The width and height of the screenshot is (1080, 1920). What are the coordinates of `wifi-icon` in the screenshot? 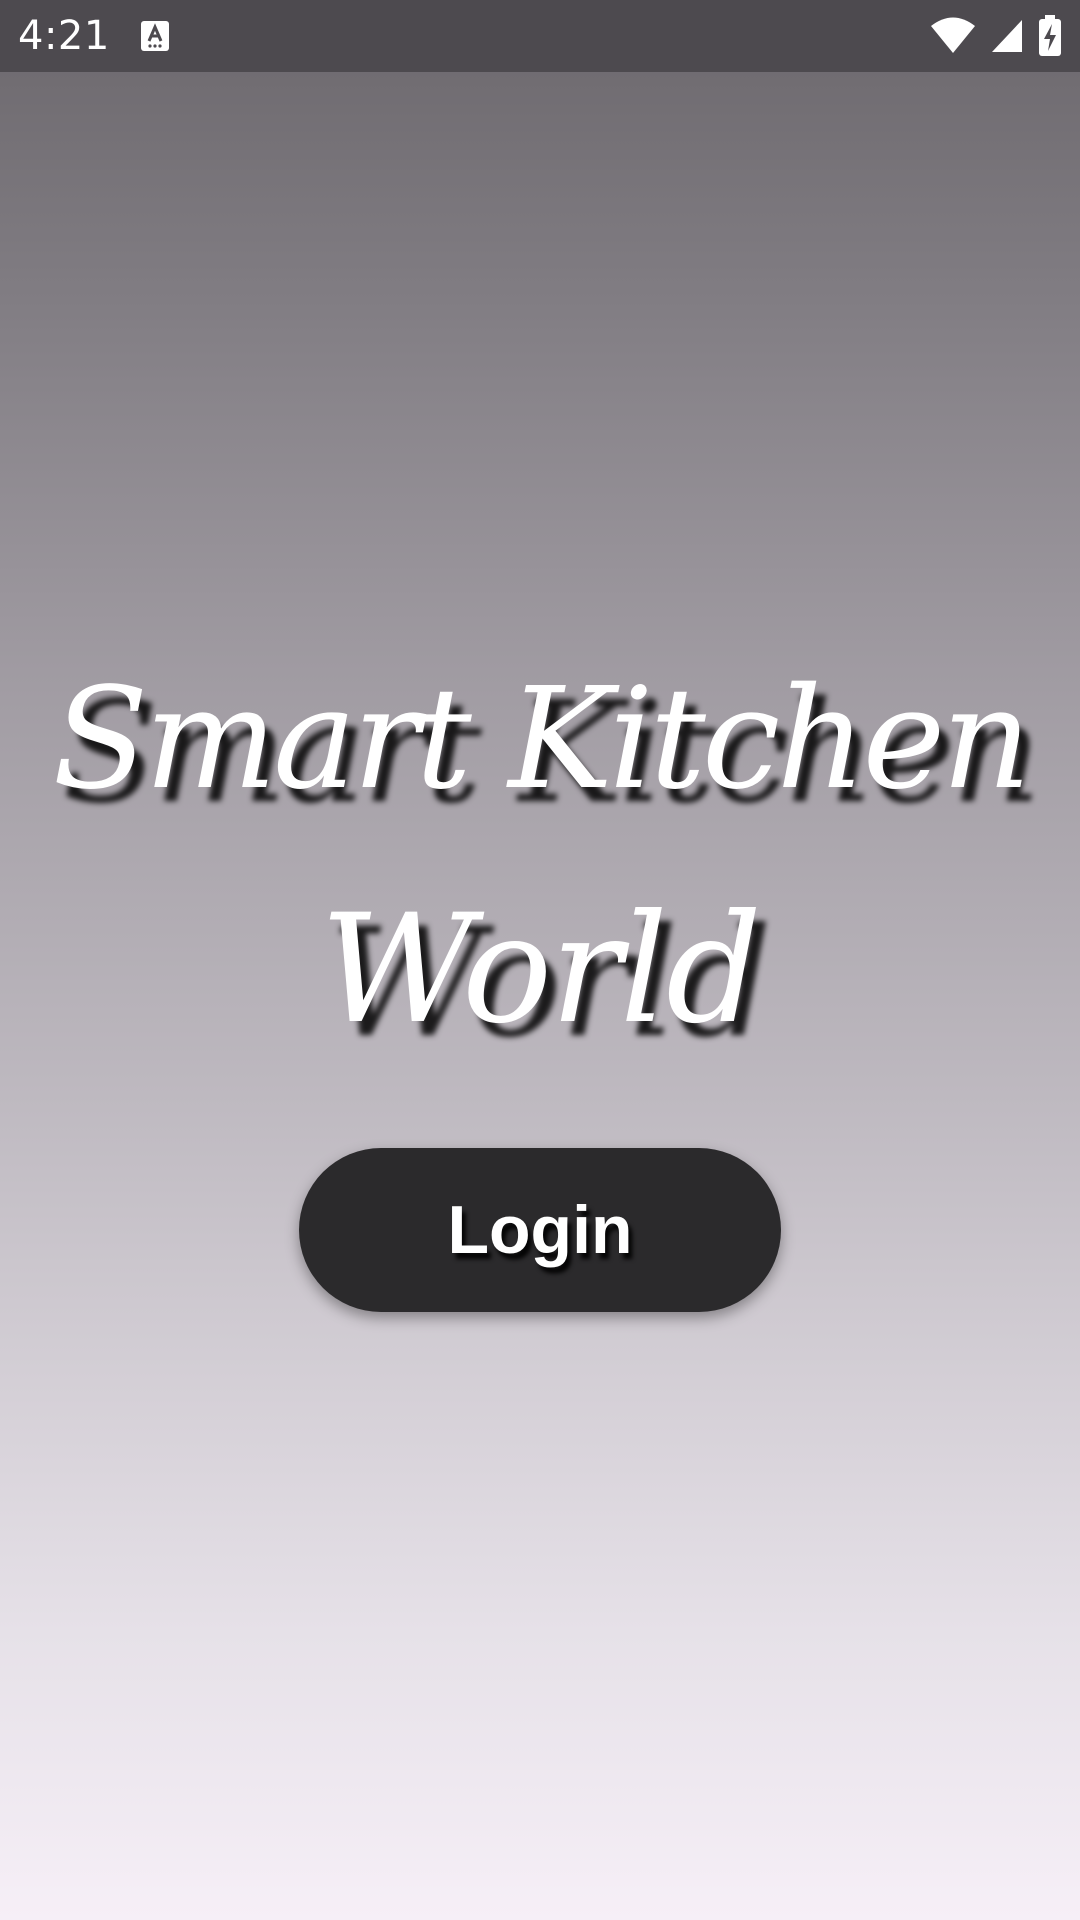 It's located at (953, 36).